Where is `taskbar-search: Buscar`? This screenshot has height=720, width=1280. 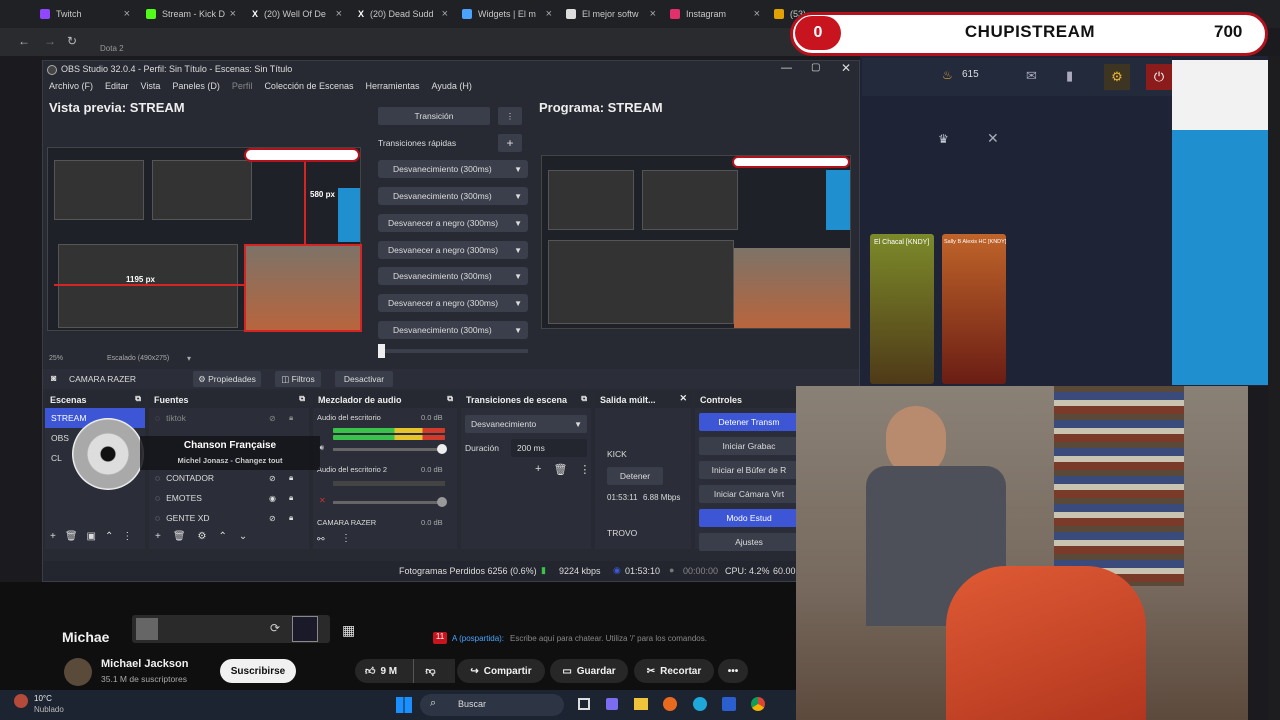
taskbar-search: Buscar is located at coordinates (492, 705).